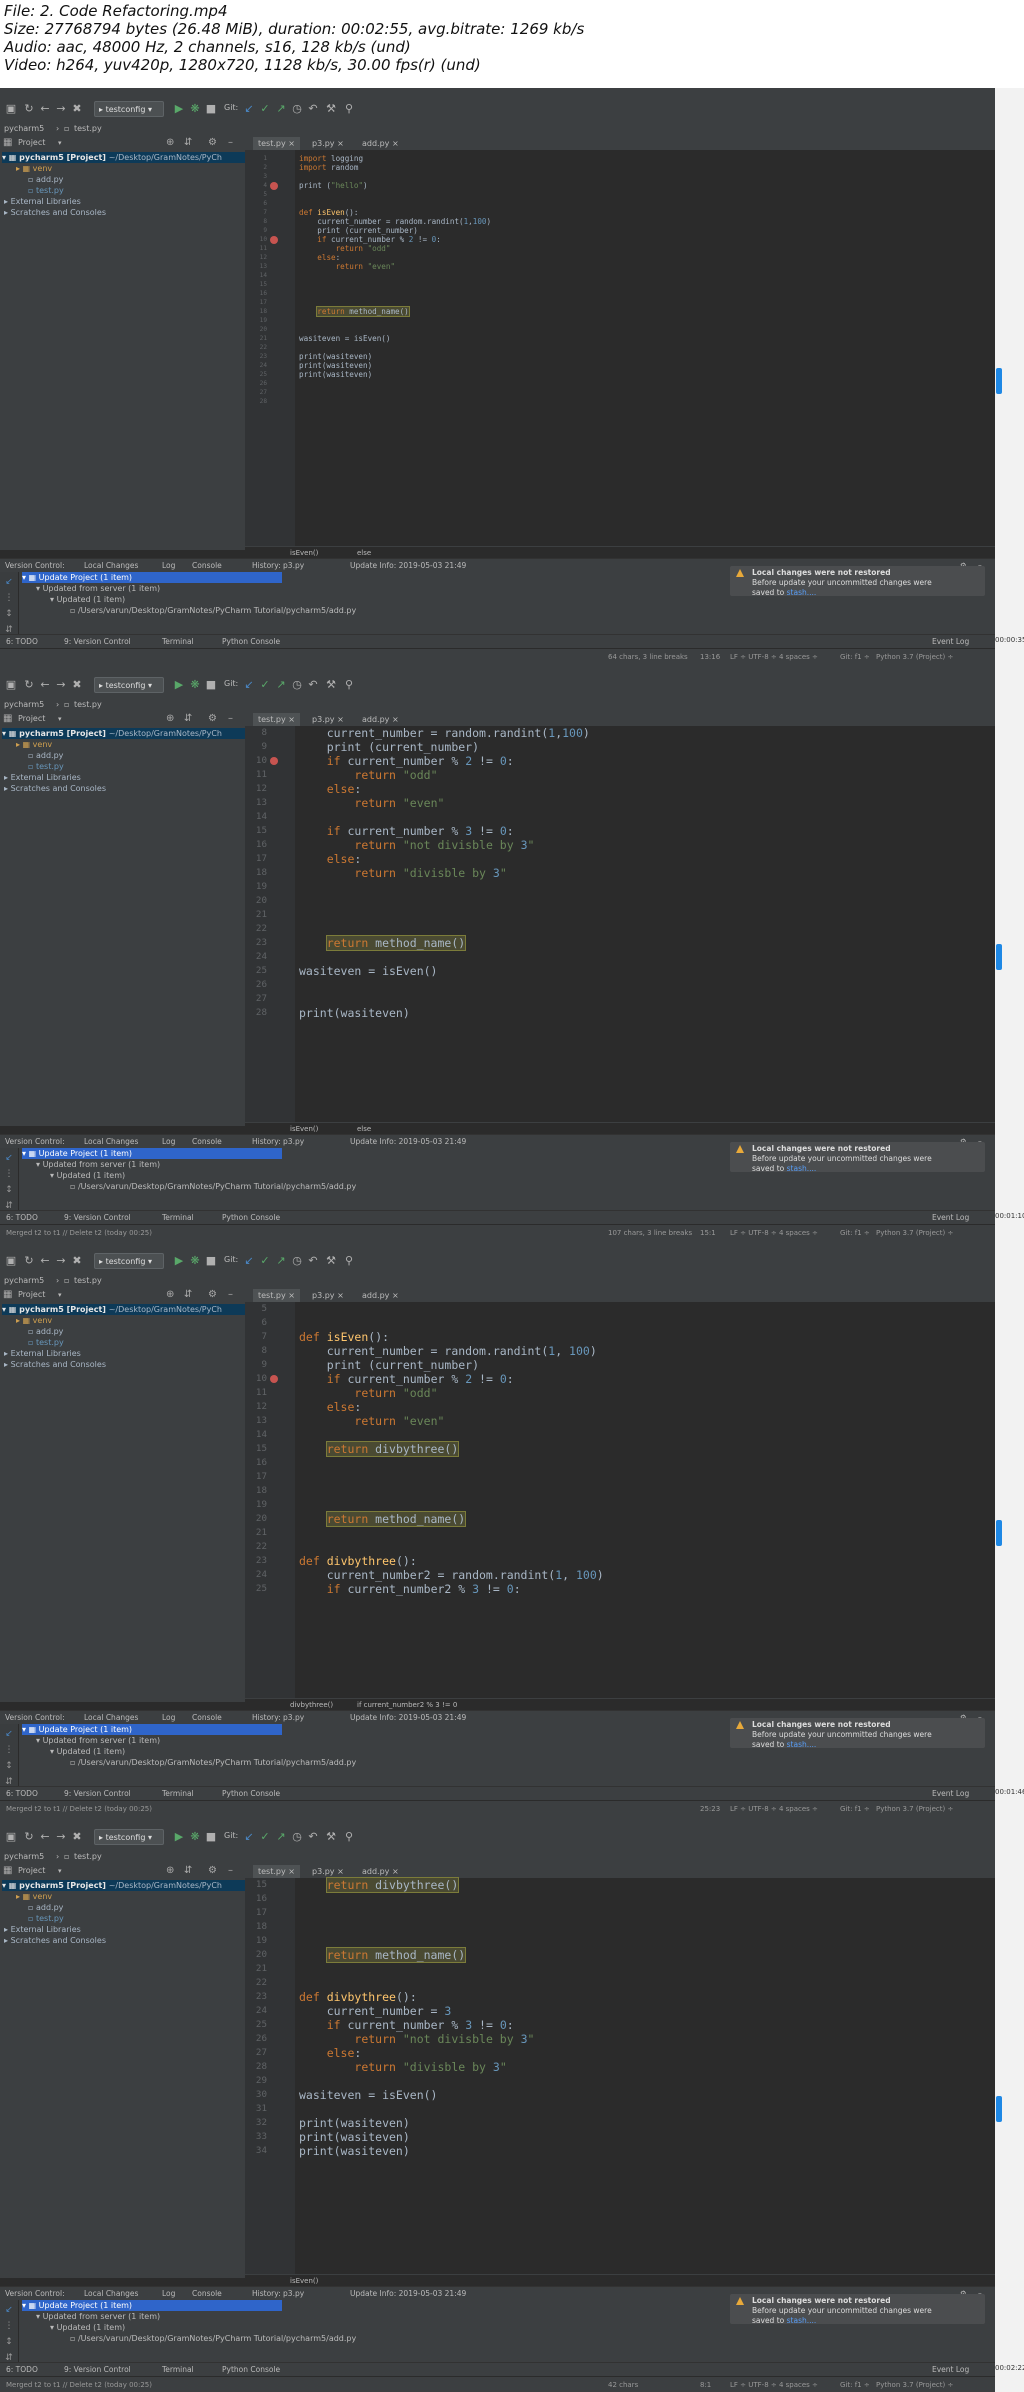 The image size is (1024, 2392). I want to click on tool-event-log: Event Log, so click(950, 641).